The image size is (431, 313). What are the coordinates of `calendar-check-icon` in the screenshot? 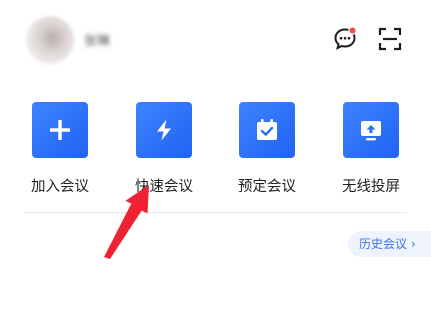 It's located at (267, 129).